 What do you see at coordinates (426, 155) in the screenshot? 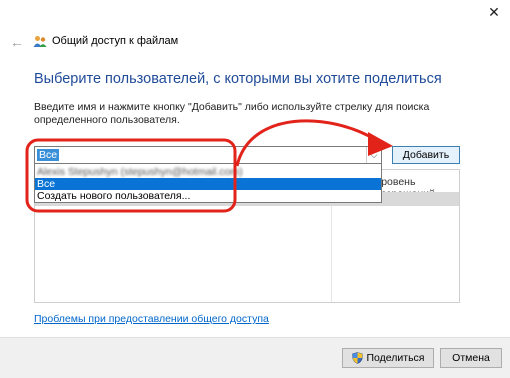
I see `add-button: Добавить` at bounding box center [426, 155].